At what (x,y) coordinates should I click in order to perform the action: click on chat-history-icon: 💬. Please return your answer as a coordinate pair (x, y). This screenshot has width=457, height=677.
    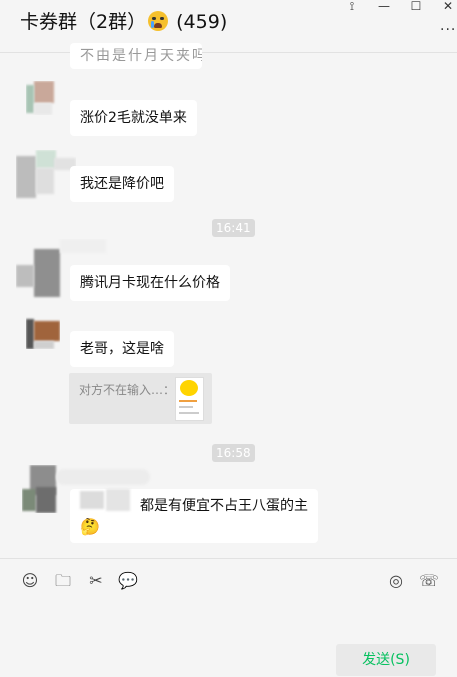
    Looking at the image, I should click on (128, 581).